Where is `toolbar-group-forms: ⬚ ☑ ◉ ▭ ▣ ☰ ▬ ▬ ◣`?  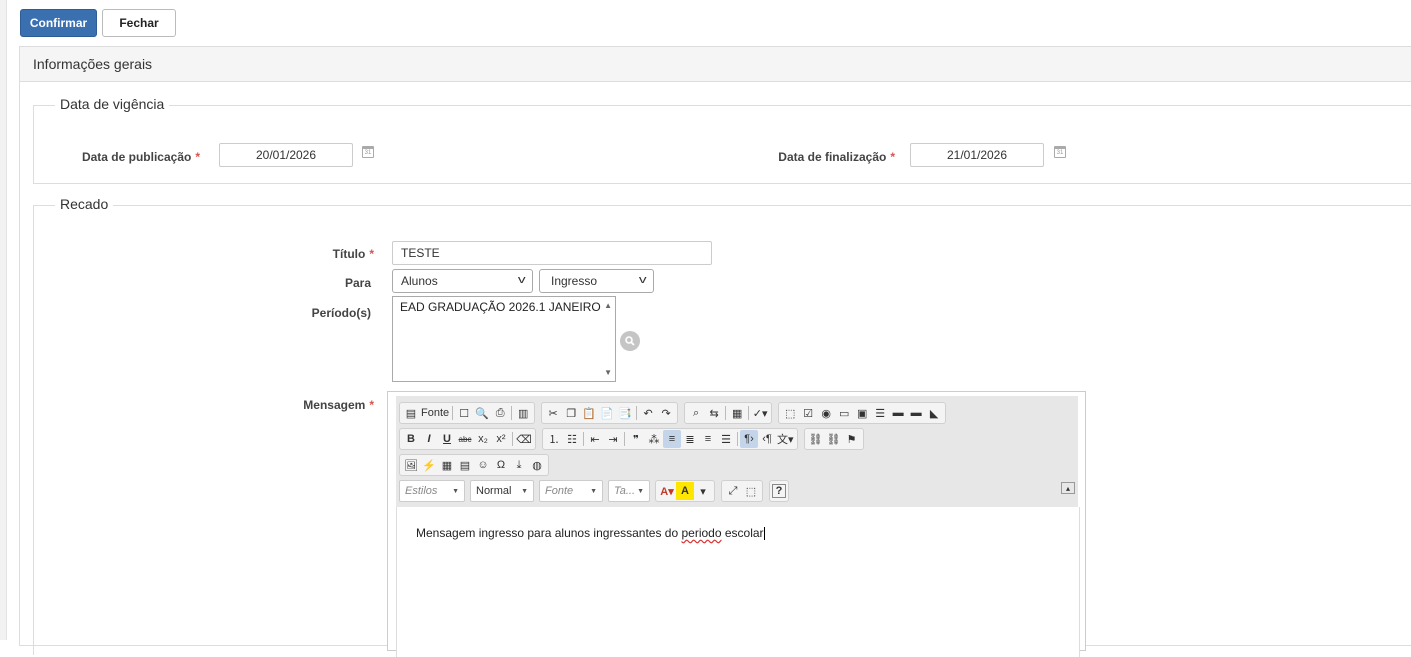
toolbar-group-forms: ⬚ ☑ ◉ ▭ ▣ ☰ ▬ ▬ ◣ is located at coordinates (862, 413).